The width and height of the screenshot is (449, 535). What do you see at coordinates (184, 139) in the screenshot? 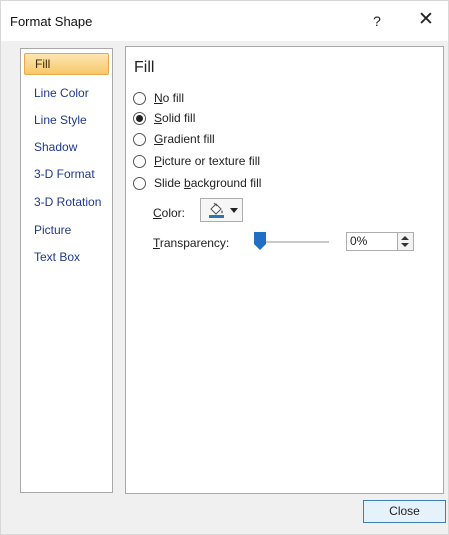
I see `gradient-fill-label: Gradient fill` at bounding box center [184, 139].